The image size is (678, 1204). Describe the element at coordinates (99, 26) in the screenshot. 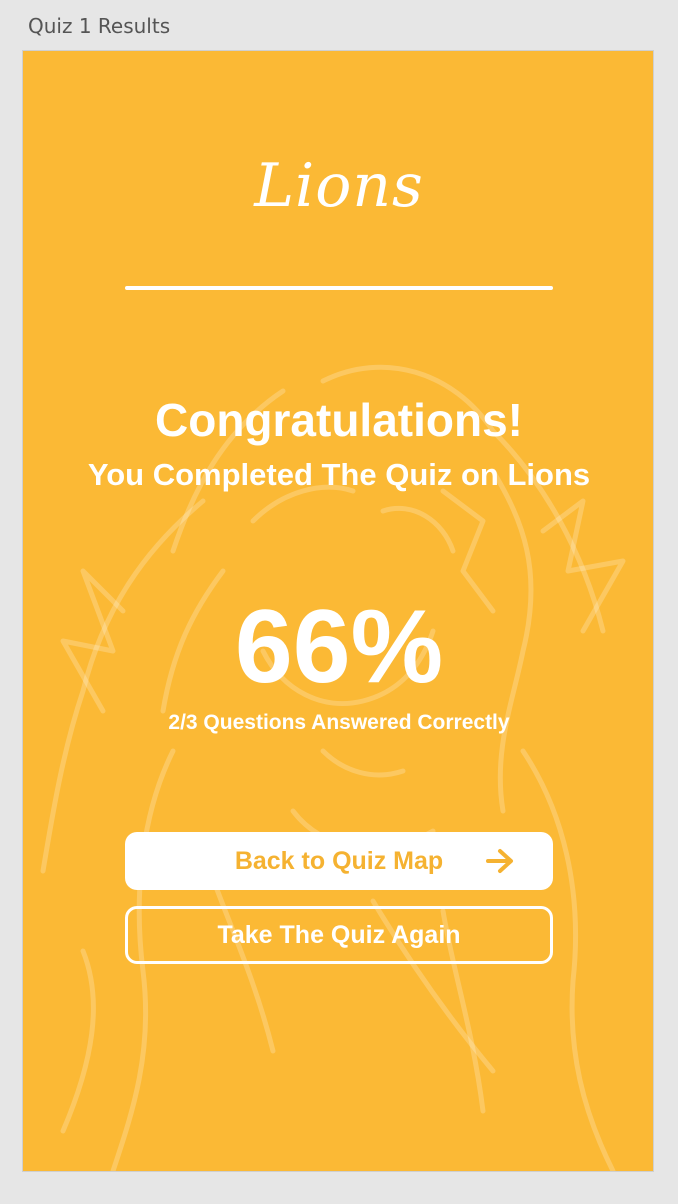

I see `artboard-label: Quiz 1 Results` at that location.